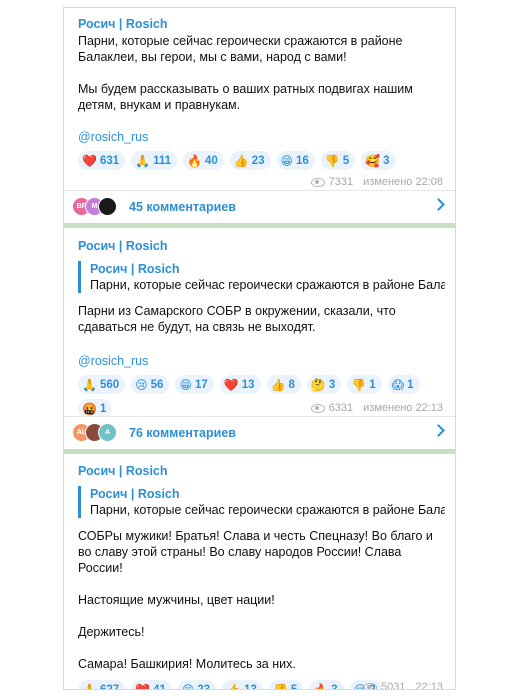  I want to click on reaction-count: 111, so click(162, 160).